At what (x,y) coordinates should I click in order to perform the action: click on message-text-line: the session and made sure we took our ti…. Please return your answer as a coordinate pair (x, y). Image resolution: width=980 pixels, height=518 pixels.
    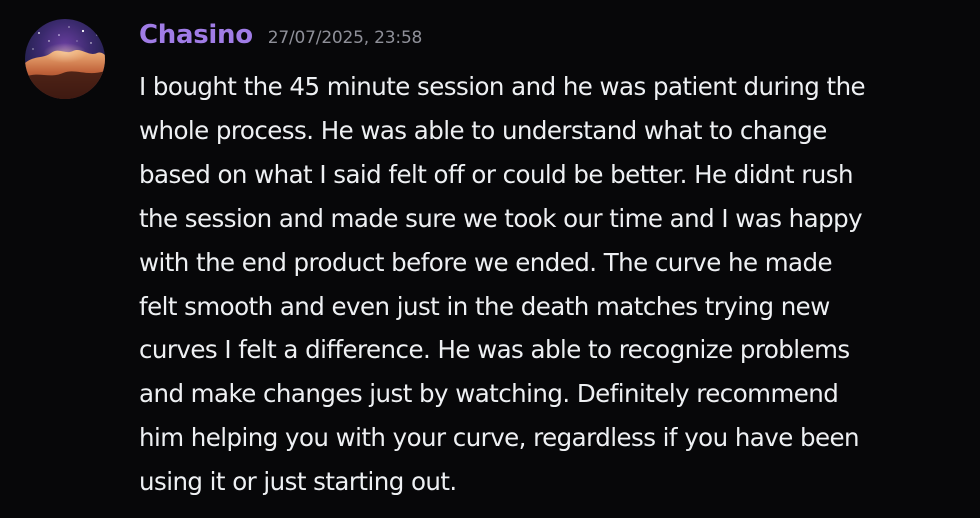
    Looking at the image, I should click on (501, 218).